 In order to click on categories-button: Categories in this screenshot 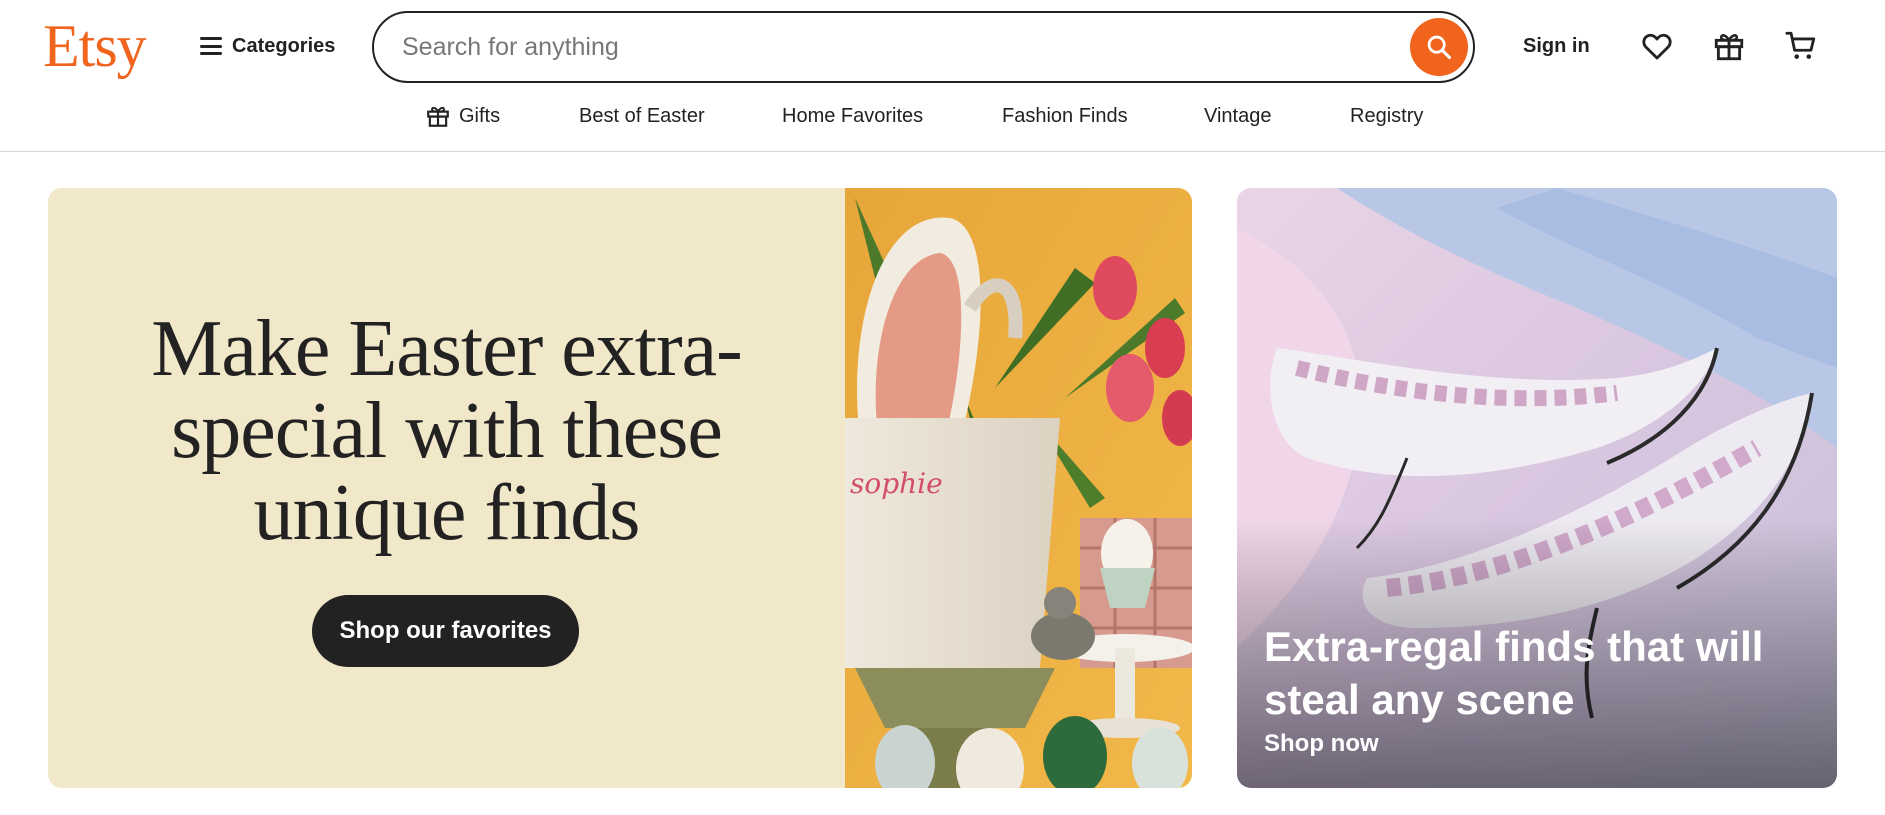, I will do `click(267, 46)`.